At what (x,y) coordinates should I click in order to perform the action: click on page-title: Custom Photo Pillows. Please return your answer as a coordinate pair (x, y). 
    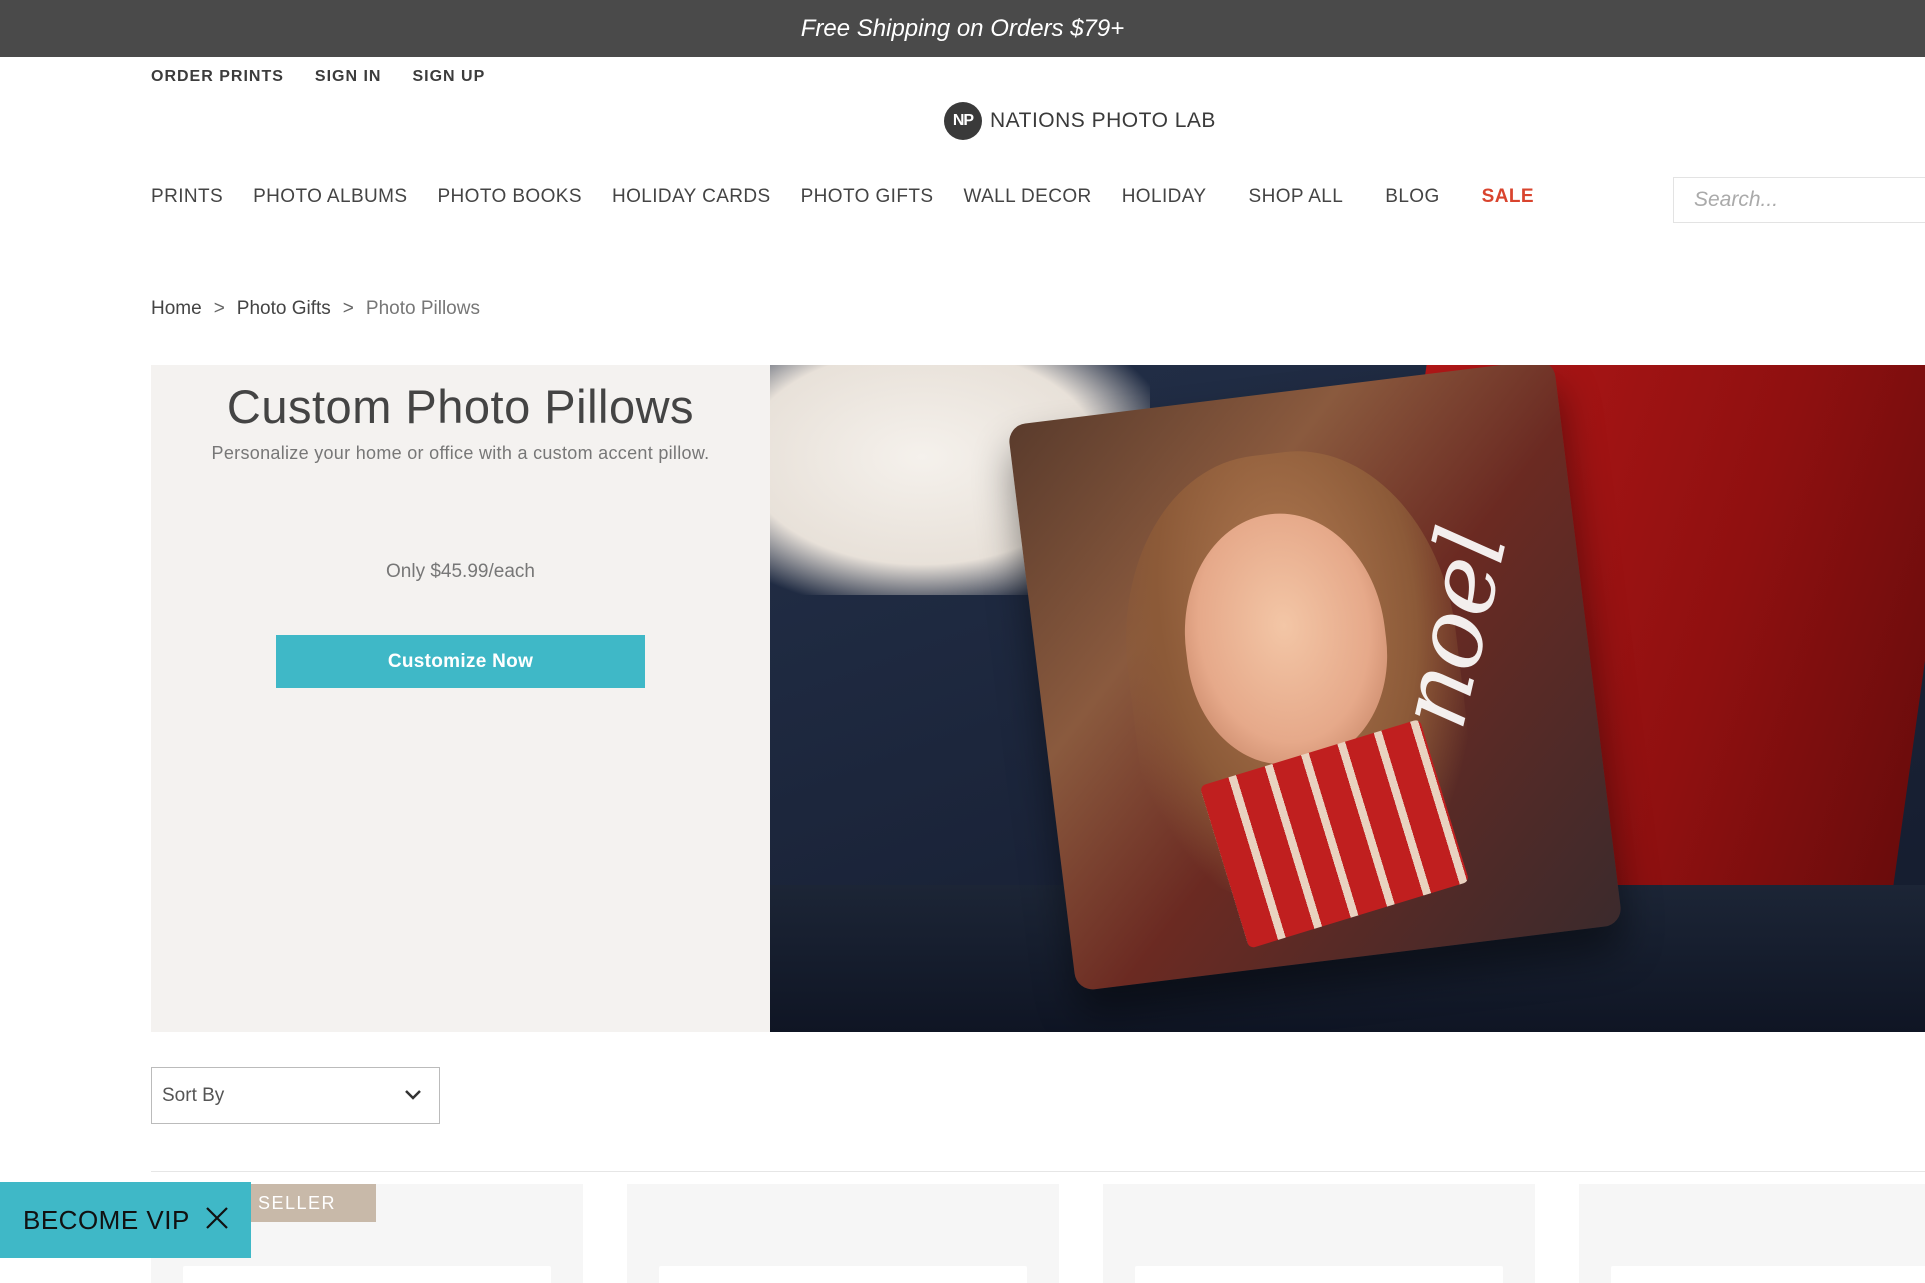
    Looking at the image, I should click on (460, 406).